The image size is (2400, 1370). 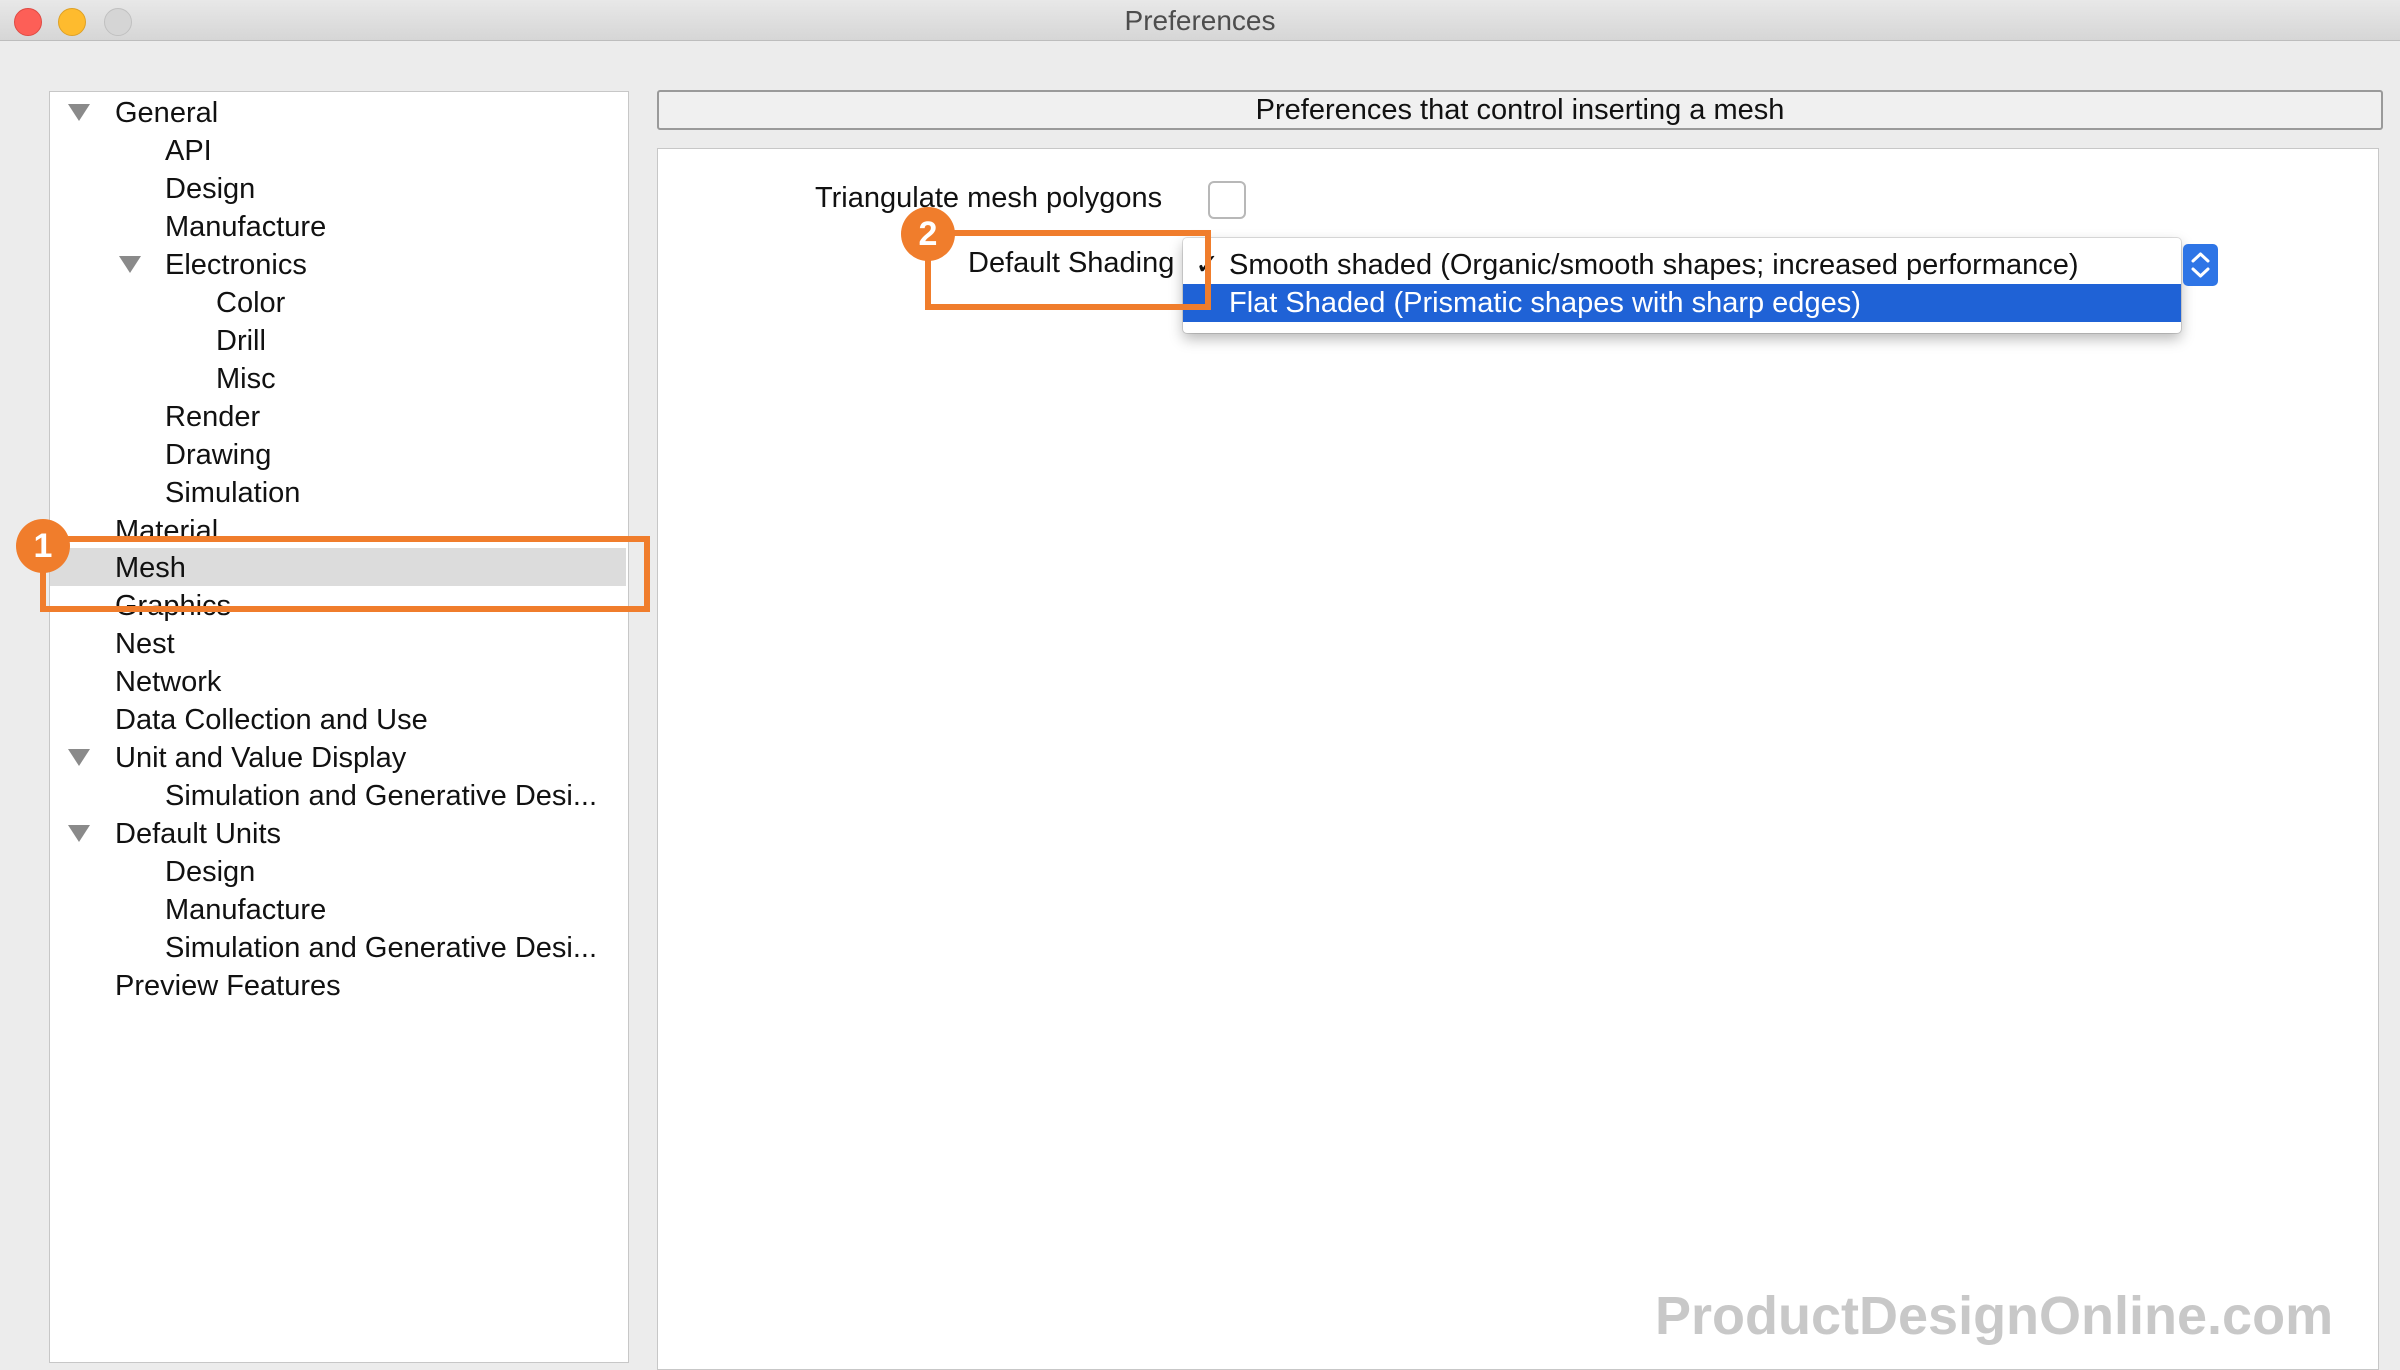 I want to click on watermark: ProductDesignOnline.com, so click(x=1994, y=1316).